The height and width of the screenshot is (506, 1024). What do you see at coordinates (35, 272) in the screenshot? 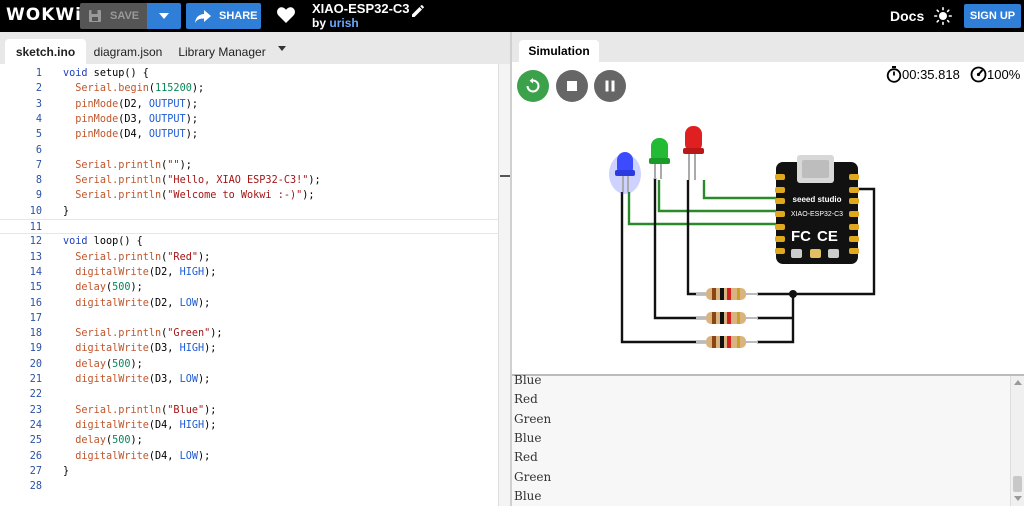
I see `line-number: 14` at bounding box center [35, 272].